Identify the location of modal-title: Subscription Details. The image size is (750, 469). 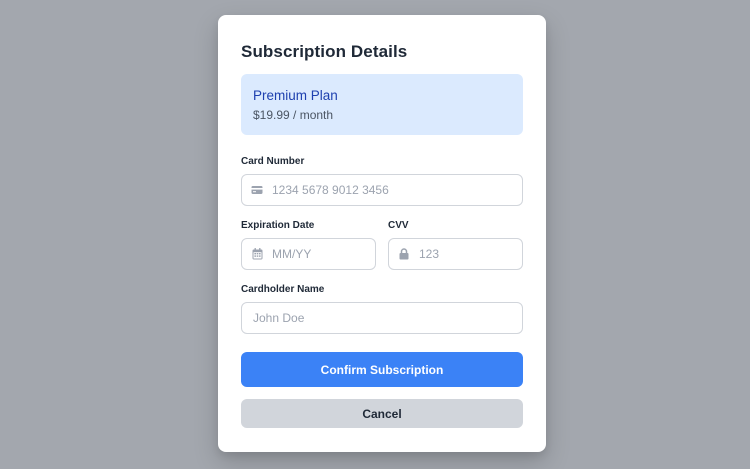
(324, 51).